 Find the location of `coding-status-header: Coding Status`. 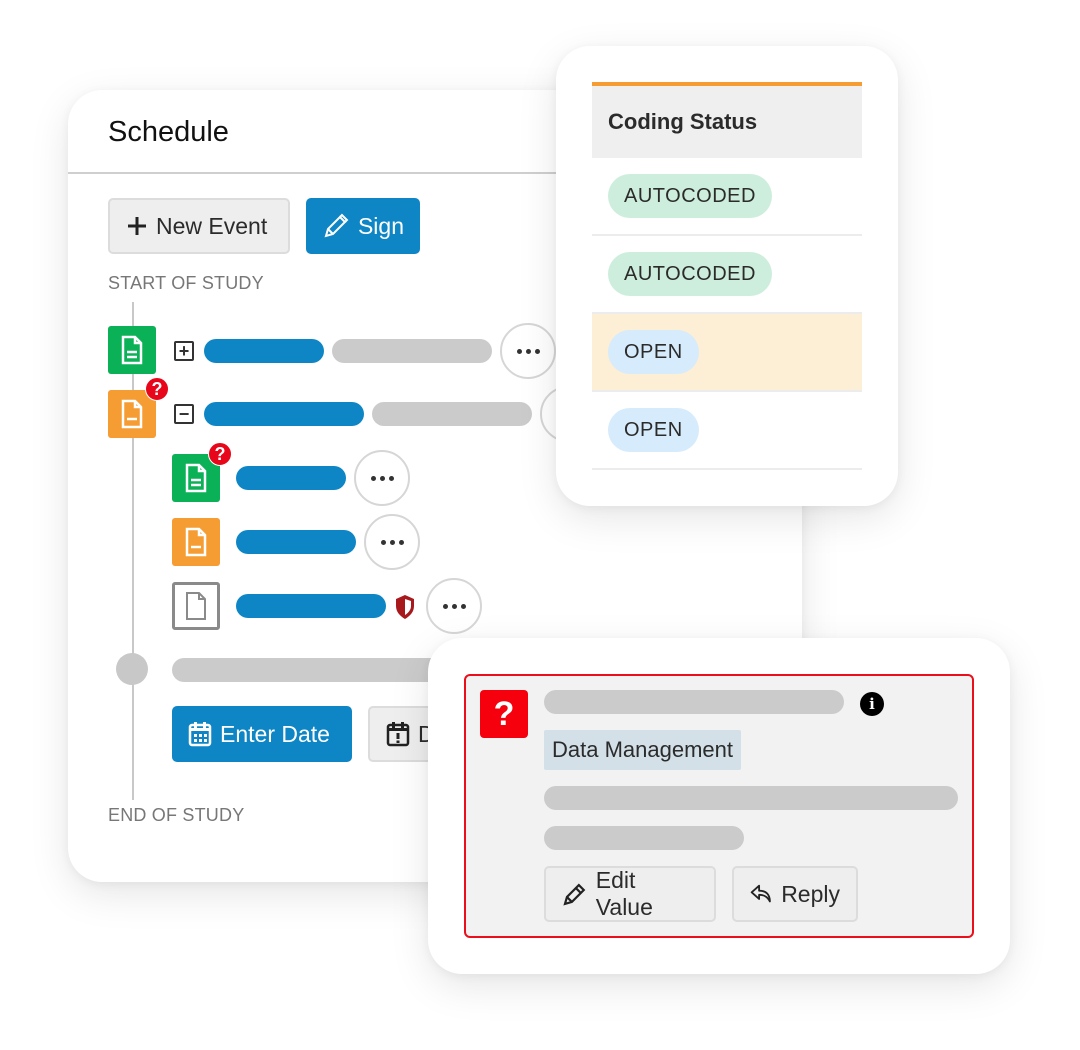

coding-status-header: Coding Status is located at coordinates (727, 120).